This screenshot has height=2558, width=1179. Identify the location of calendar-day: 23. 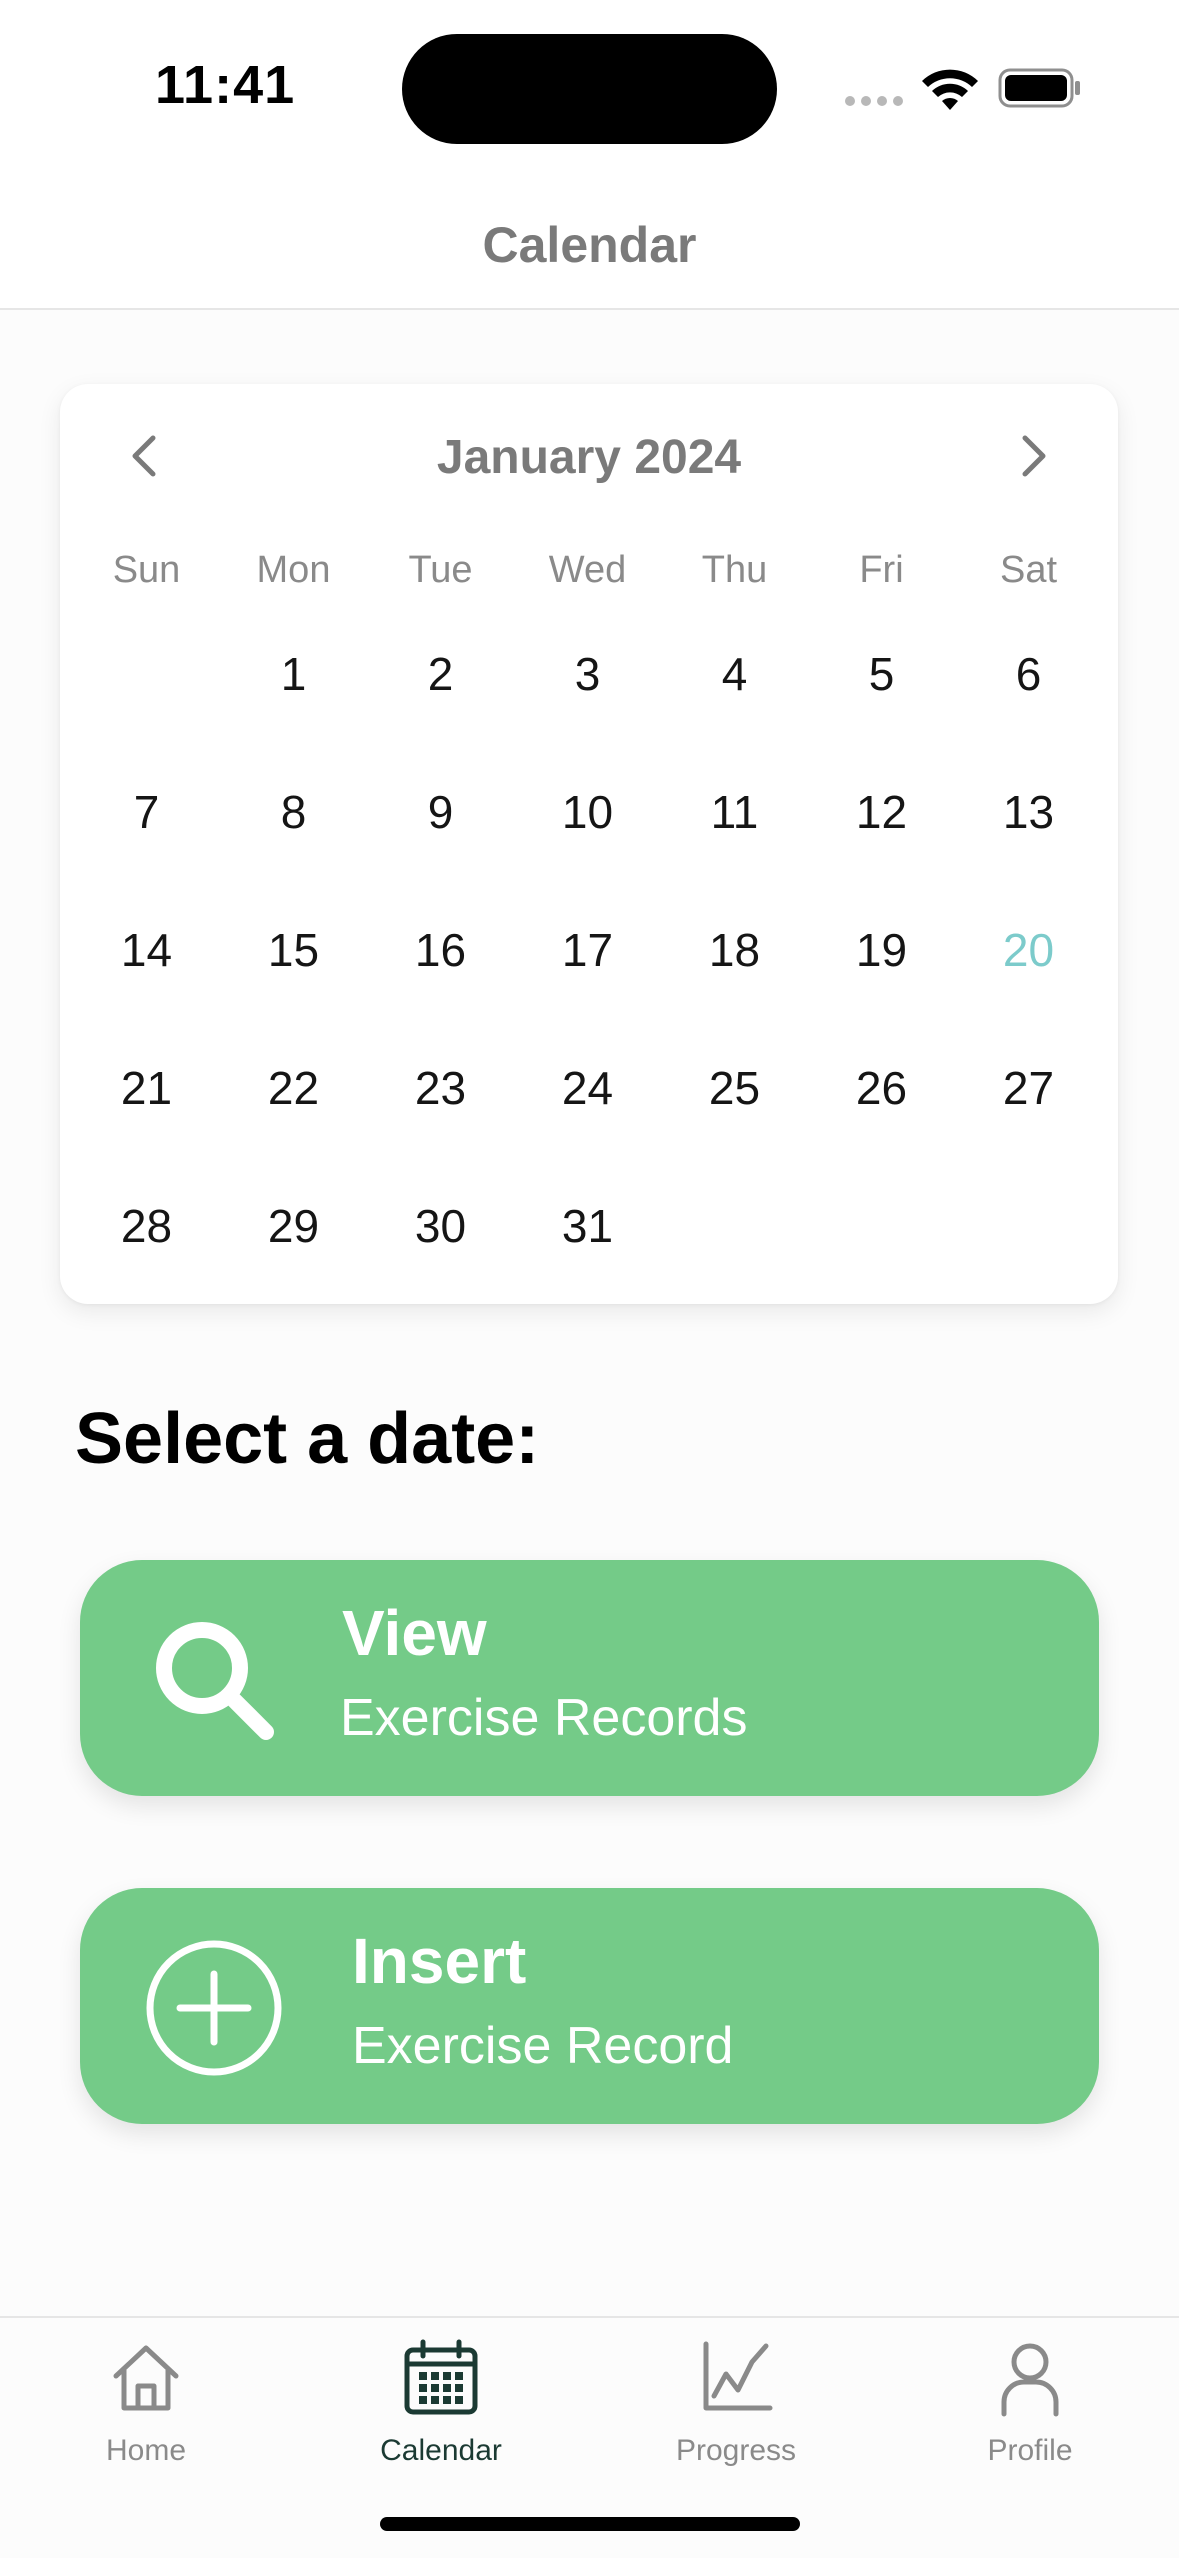
(440, 1088).